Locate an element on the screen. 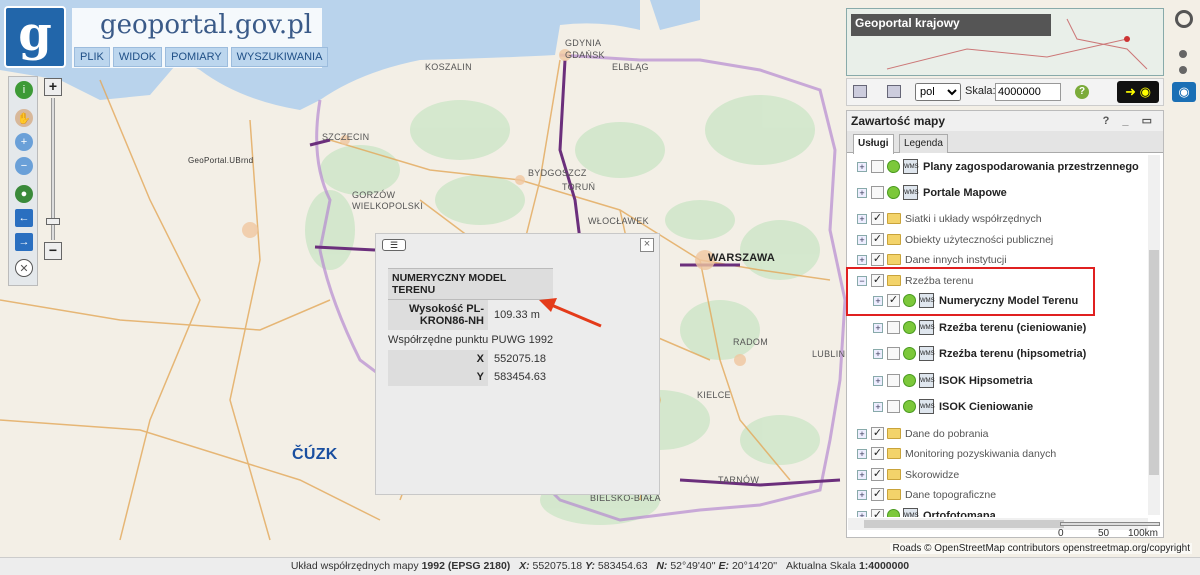  scale-tick: 100km is located at coordinates (1143, 533).